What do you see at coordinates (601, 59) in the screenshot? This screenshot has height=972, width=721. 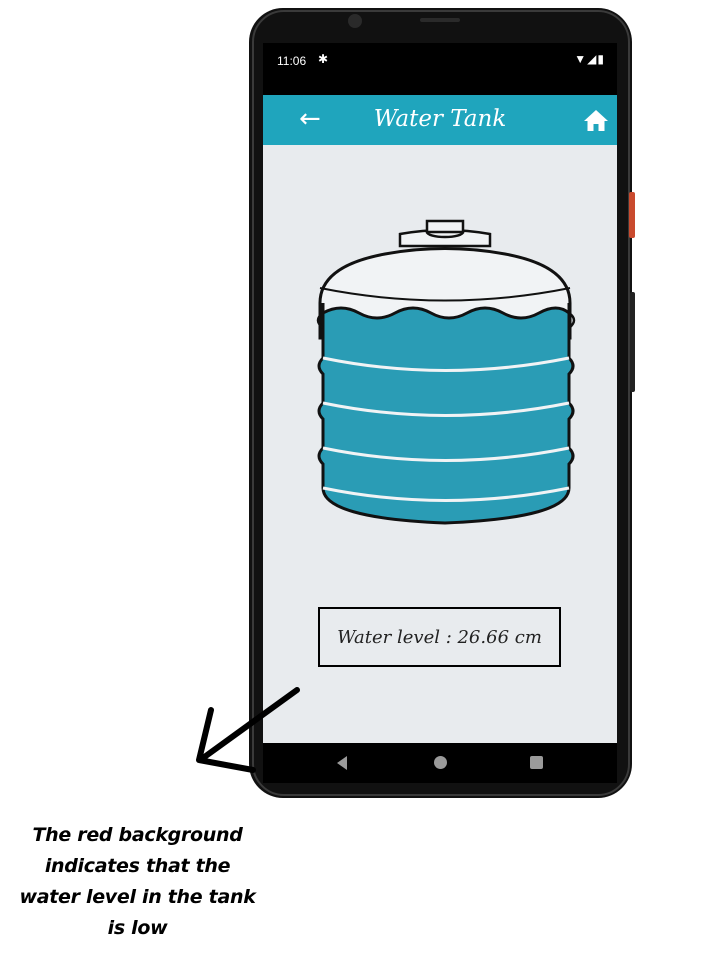 I see `battery-icon: ▮` at bounding box center [601, 59].